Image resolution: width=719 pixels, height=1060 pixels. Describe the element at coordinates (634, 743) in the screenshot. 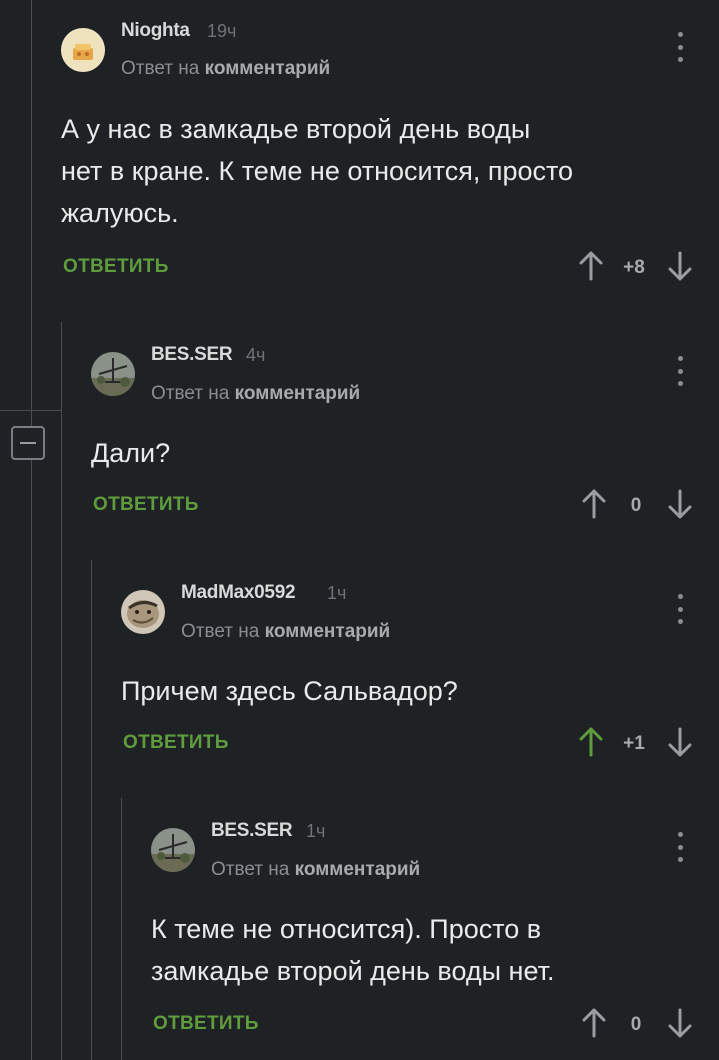

I see `score: +1` at that location.